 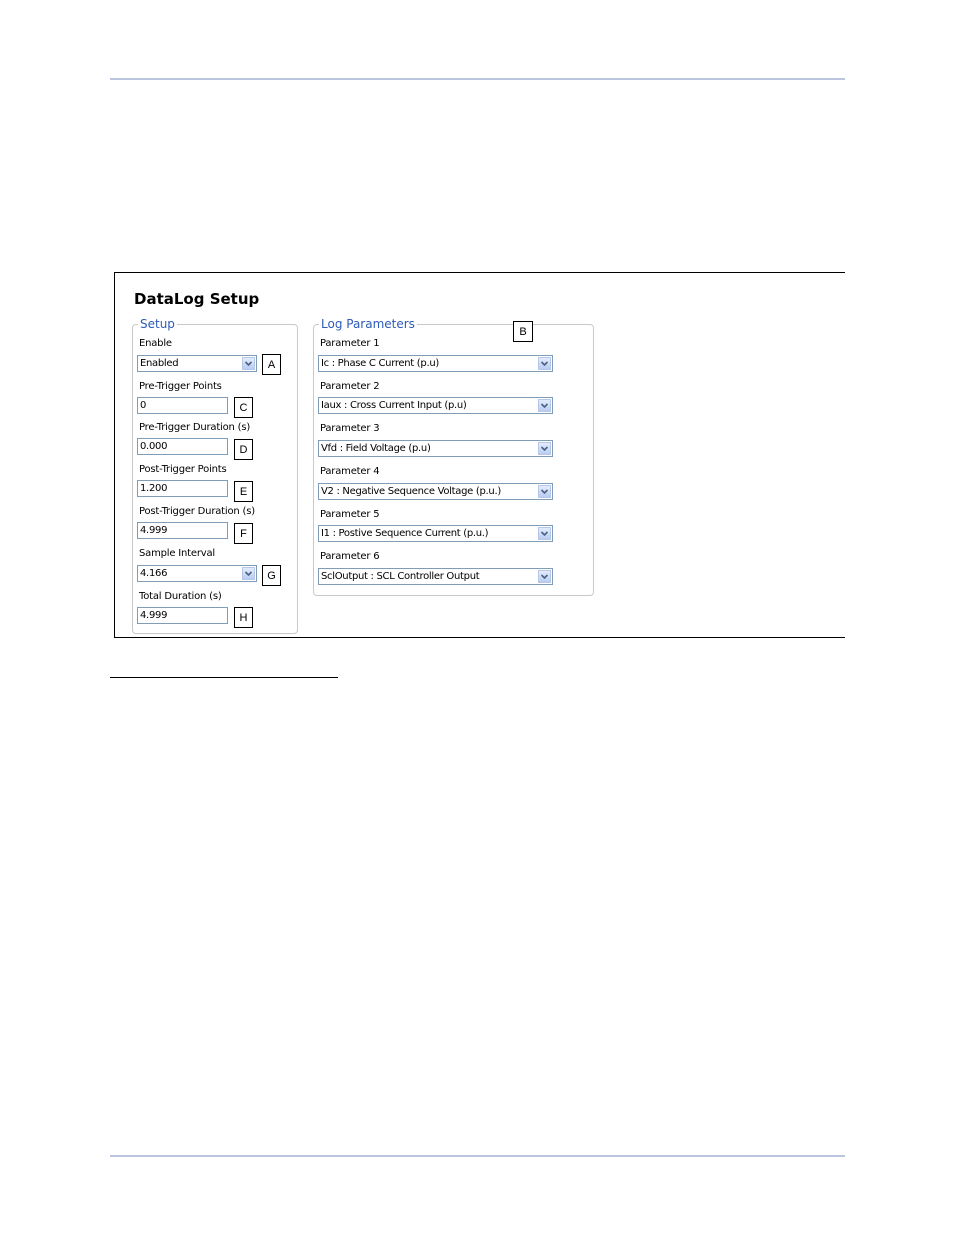 I want to click on parameter-5-label: Parameter 5, so click(x=350, y=514).